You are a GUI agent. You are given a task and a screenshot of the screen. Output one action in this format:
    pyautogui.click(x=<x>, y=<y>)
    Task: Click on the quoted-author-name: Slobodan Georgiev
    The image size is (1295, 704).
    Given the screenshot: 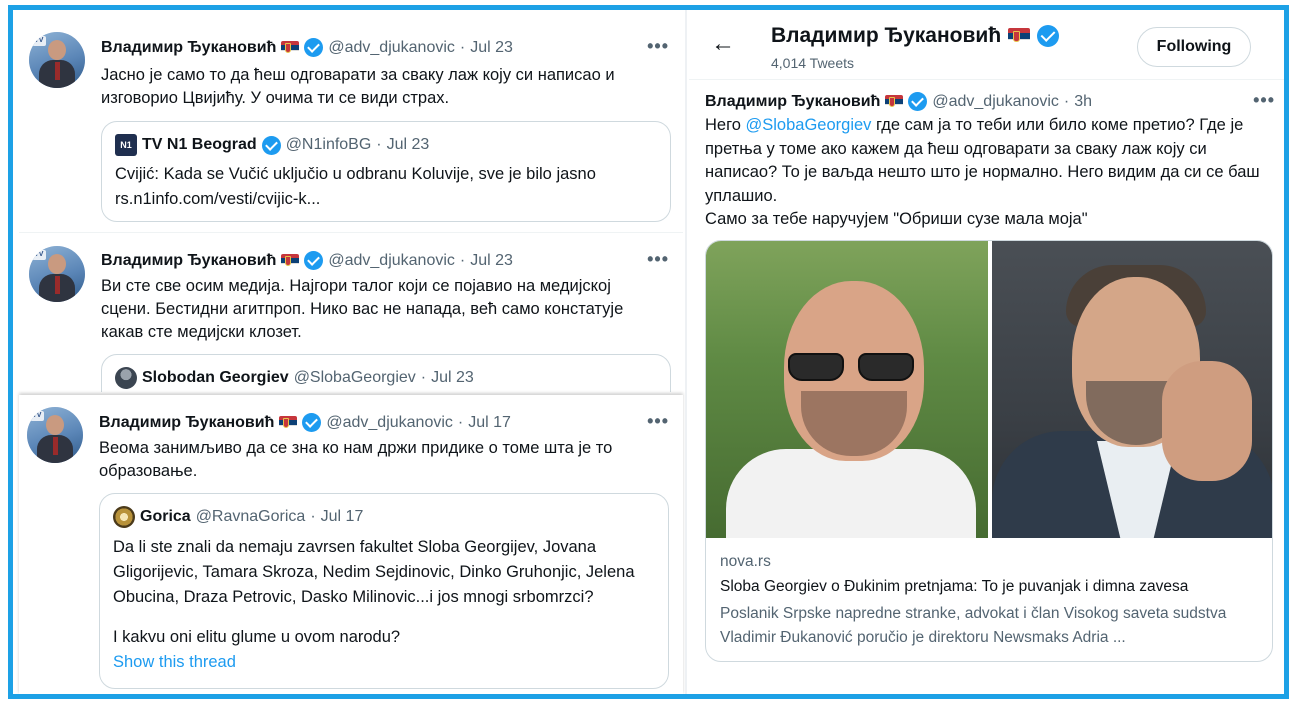 What is the action you would take?
    pyautogui.click(x=215, y=377)
    